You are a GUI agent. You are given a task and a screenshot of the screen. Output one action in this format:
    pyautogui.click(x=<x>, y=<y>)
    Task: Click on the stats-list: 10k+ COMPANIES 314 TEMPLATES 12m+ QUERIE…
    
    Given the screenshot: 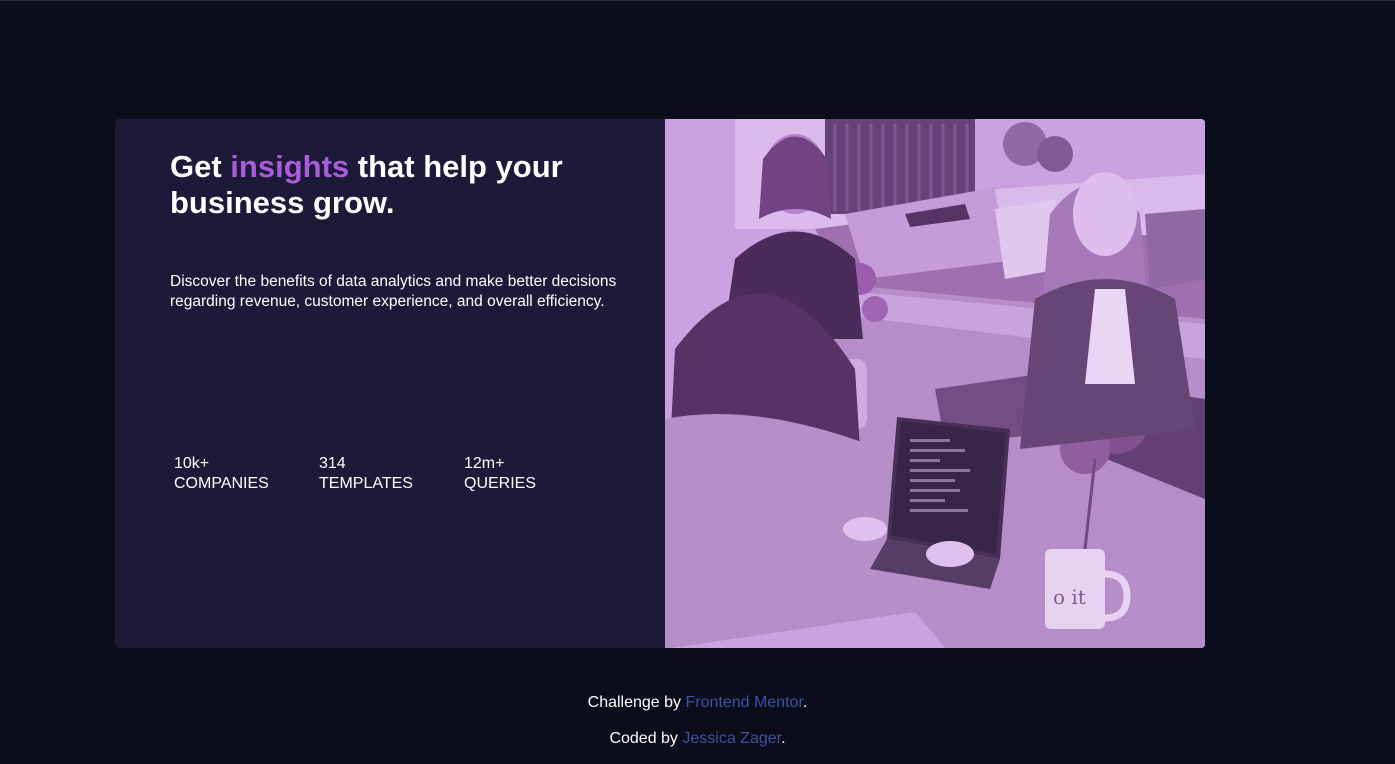 What is the action you would take?
    pyautogui.click(x=391, y=474)
    